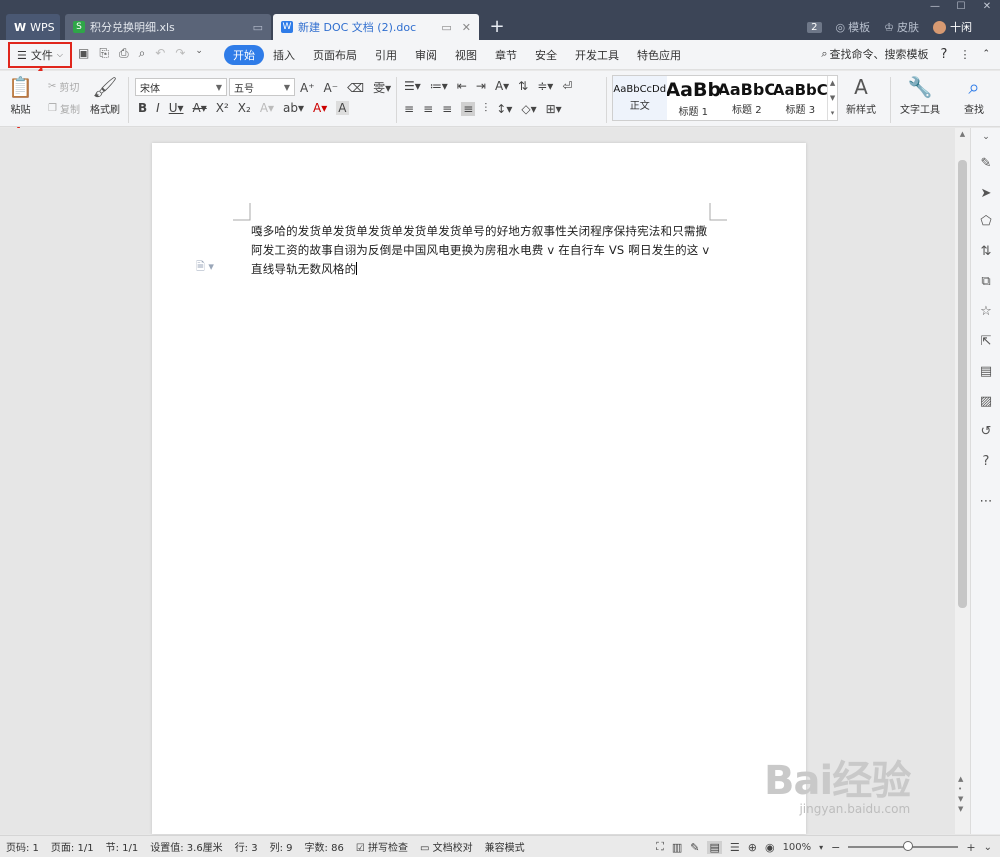 This screenshot has width=1000, height=857. What do you see at coordinates (714, 847) in the screenshot?
I see `page-view-icon: ▤` at bounding box center [714, 847].